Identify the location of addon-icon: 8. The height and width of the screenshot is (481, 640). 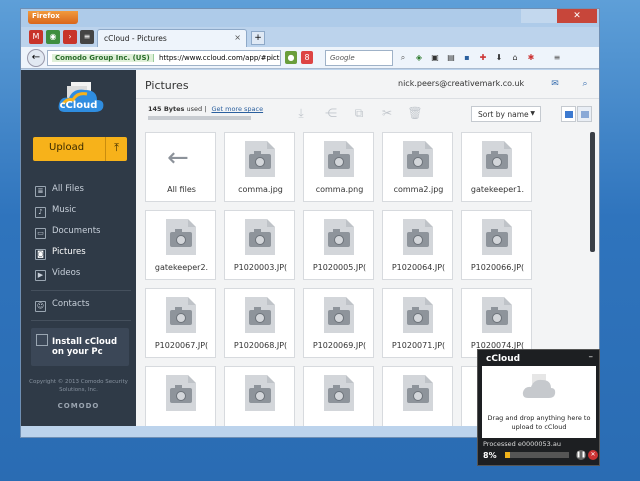
(307, 57).